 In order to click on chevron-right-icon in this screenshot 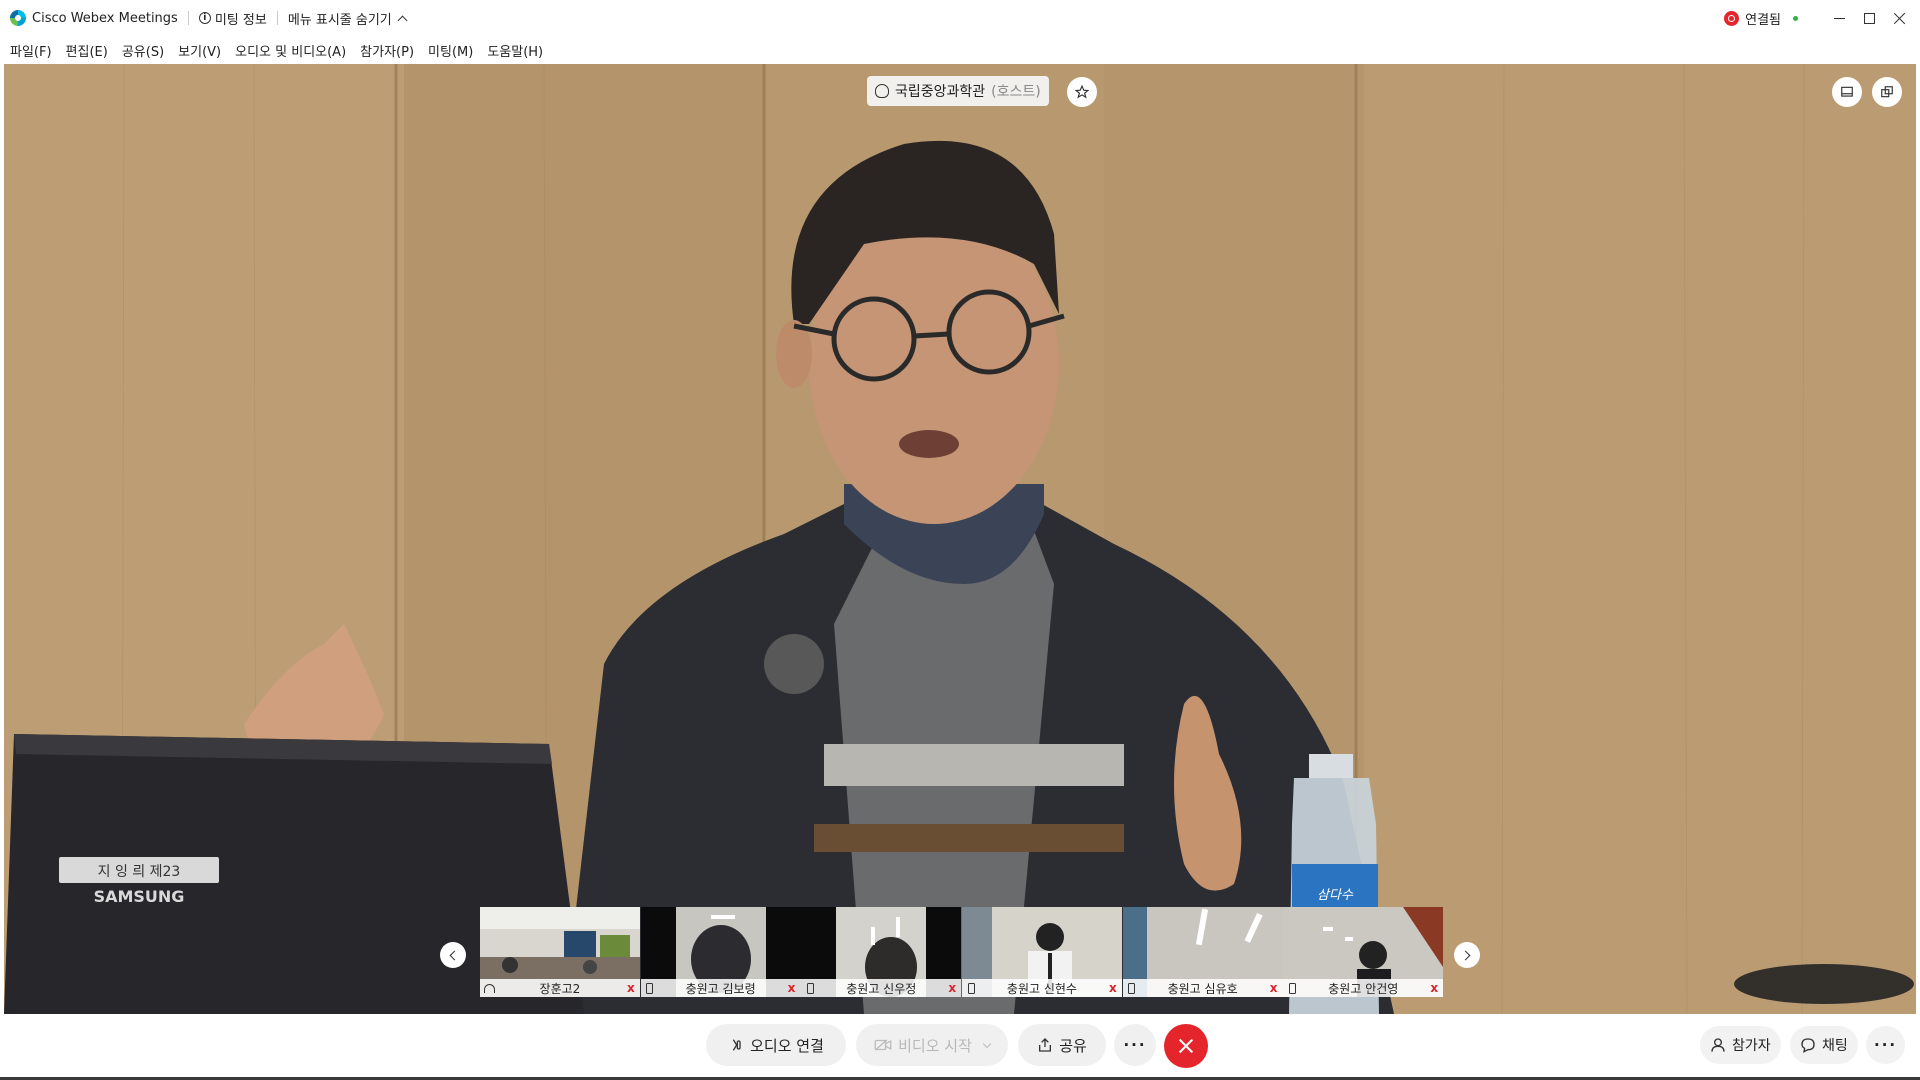, I will do `click(1465, 955)`.